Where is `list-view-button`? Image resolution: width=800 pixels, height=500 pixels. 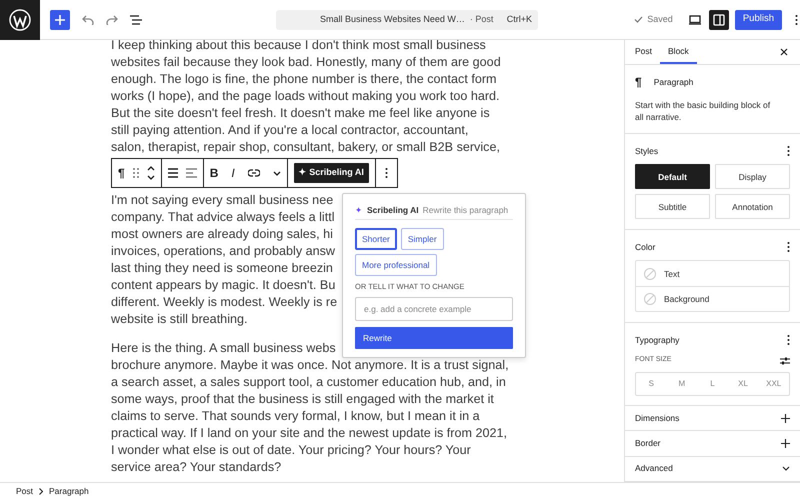 list-view-button is located at coordinates (136, 19).